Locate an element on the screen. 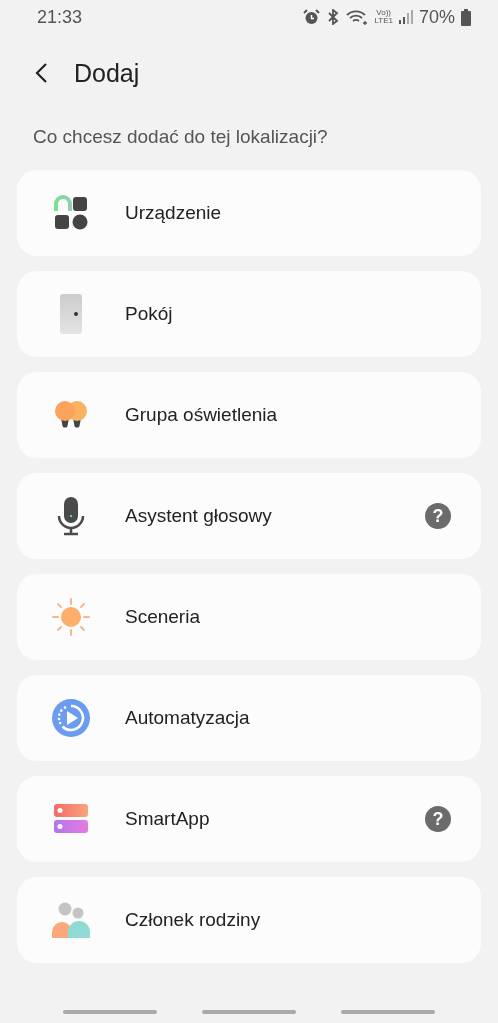 This screenshot has height=1023, width=498. sun-icon is located at coordinates (71, 617).